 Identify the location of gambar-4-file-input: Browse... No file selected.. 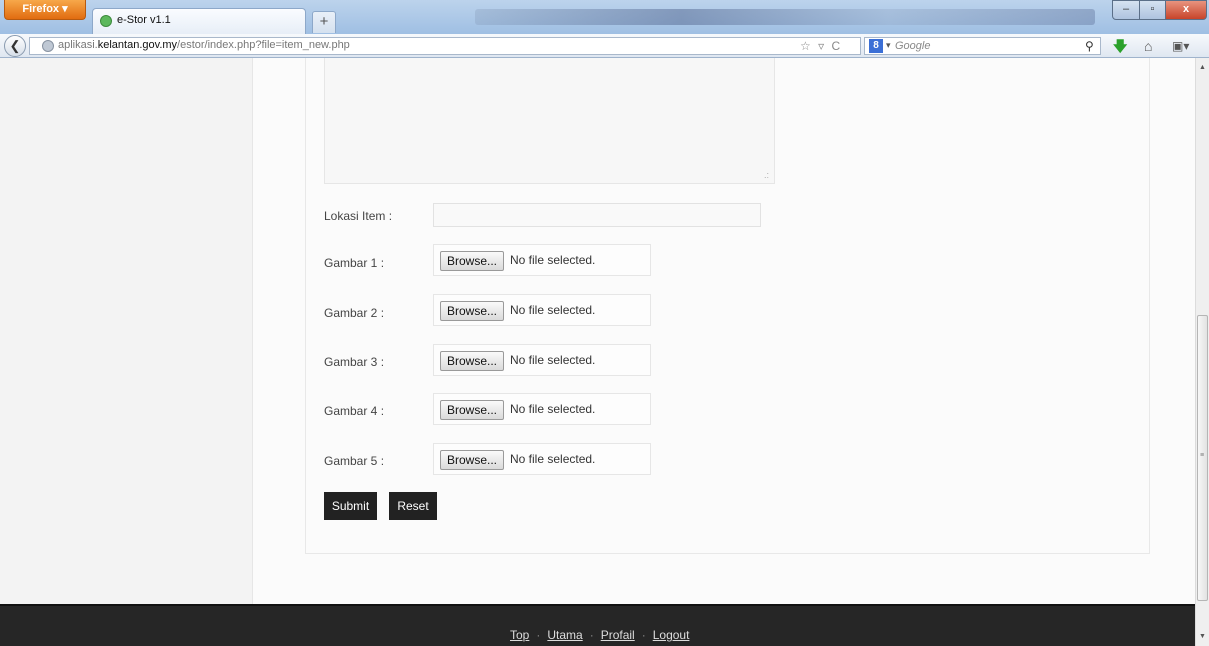
(542, 409).